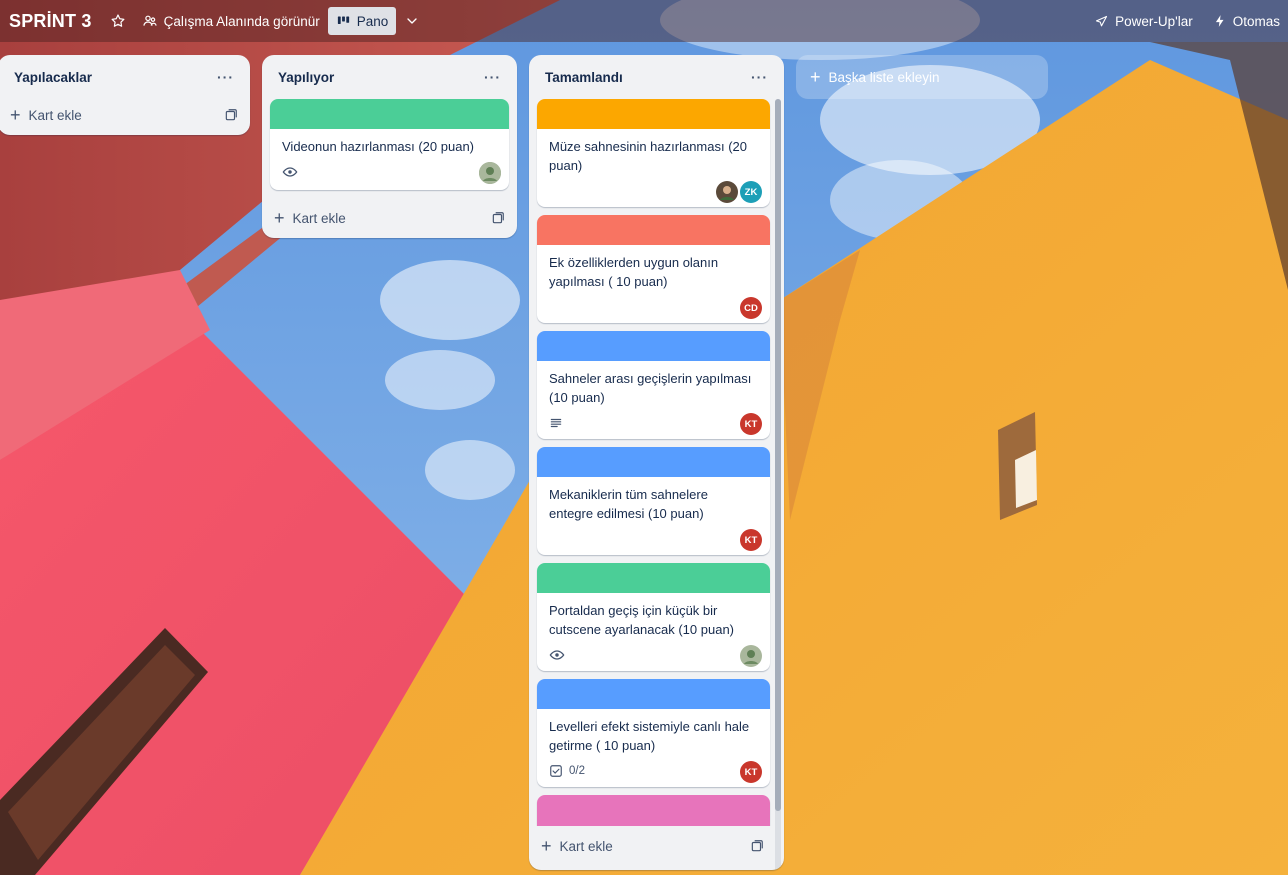 The height and width of the screenshot is (875, 1288). I want to click on card, so click(653, 810).